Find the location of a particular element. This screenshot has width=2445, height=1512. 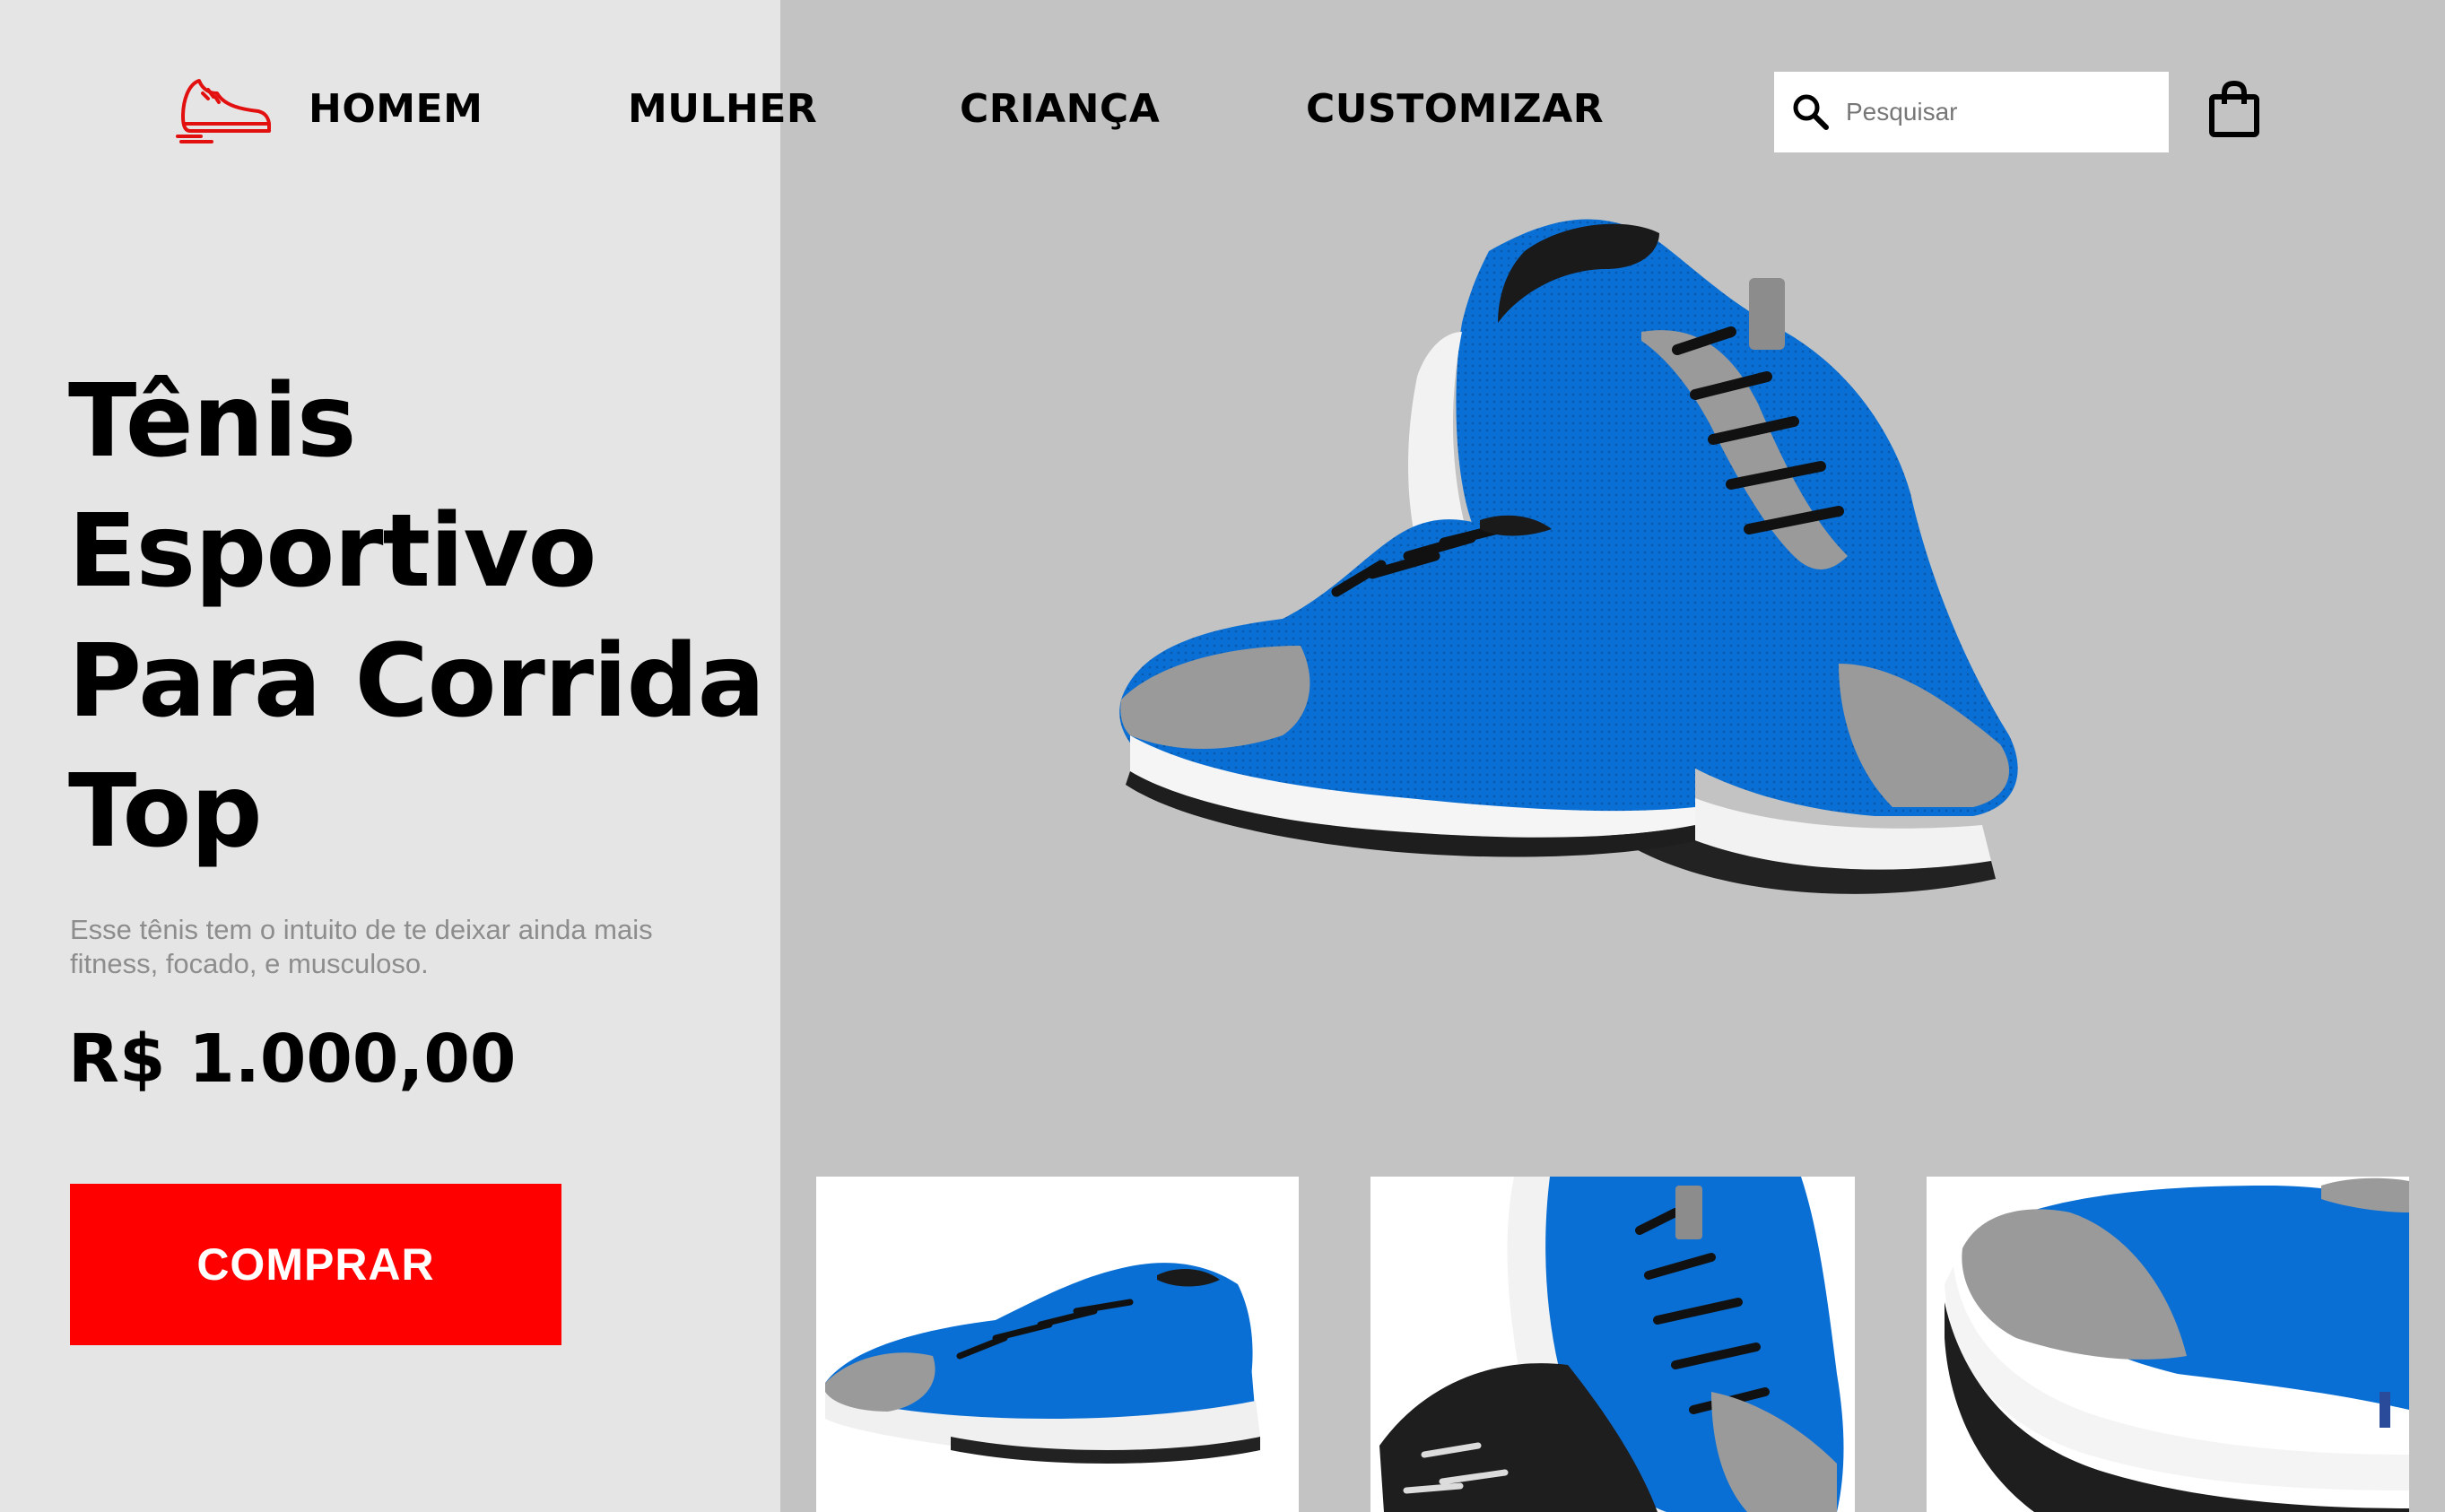

shopping-bag-icon is located at coordinates (2234, 108).